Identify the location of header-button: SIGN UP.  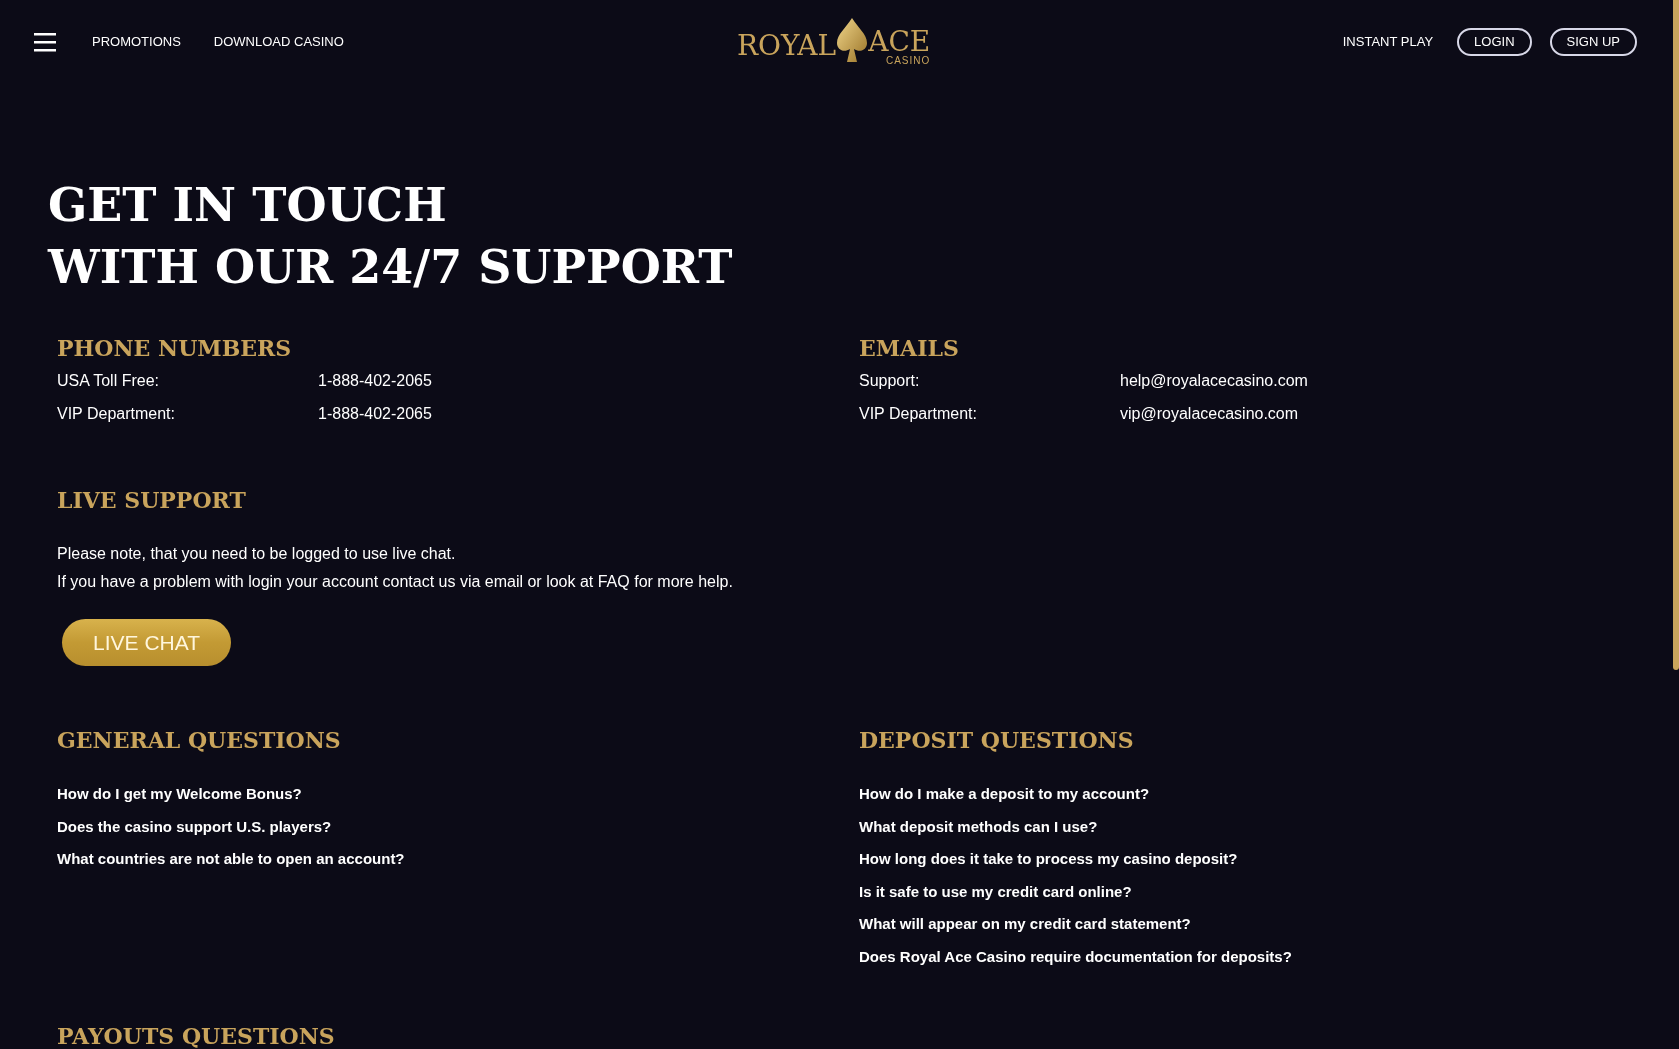
(1593, 42).